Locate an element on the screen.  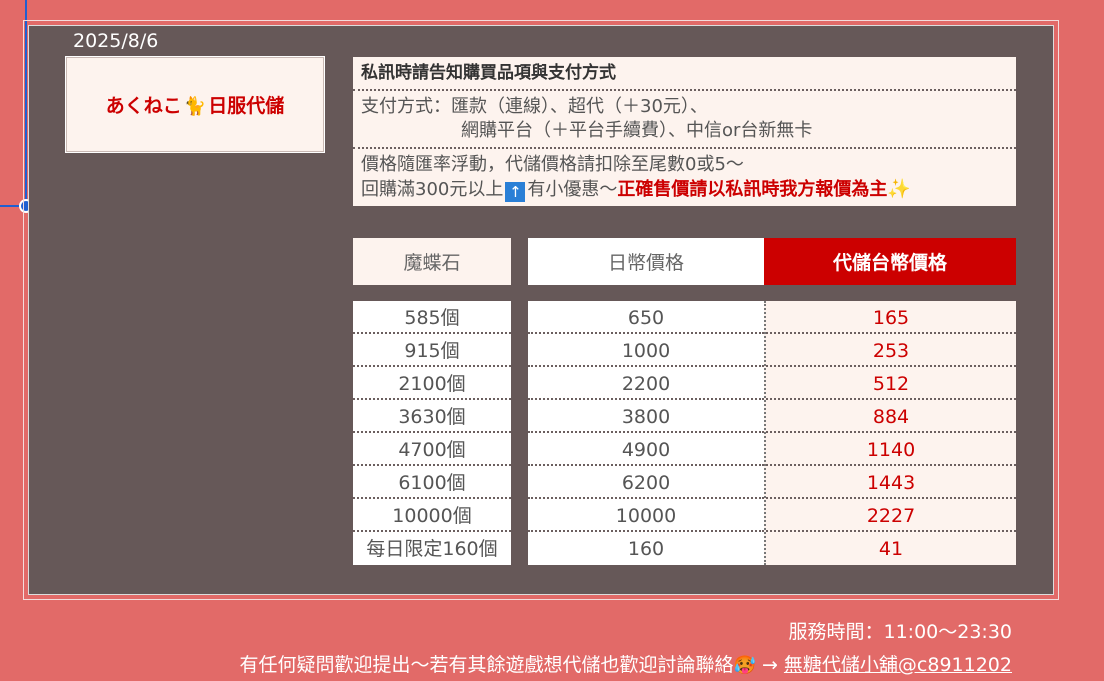
header-jpy-price: 日幣價格 is located at coordinates (646, 261).